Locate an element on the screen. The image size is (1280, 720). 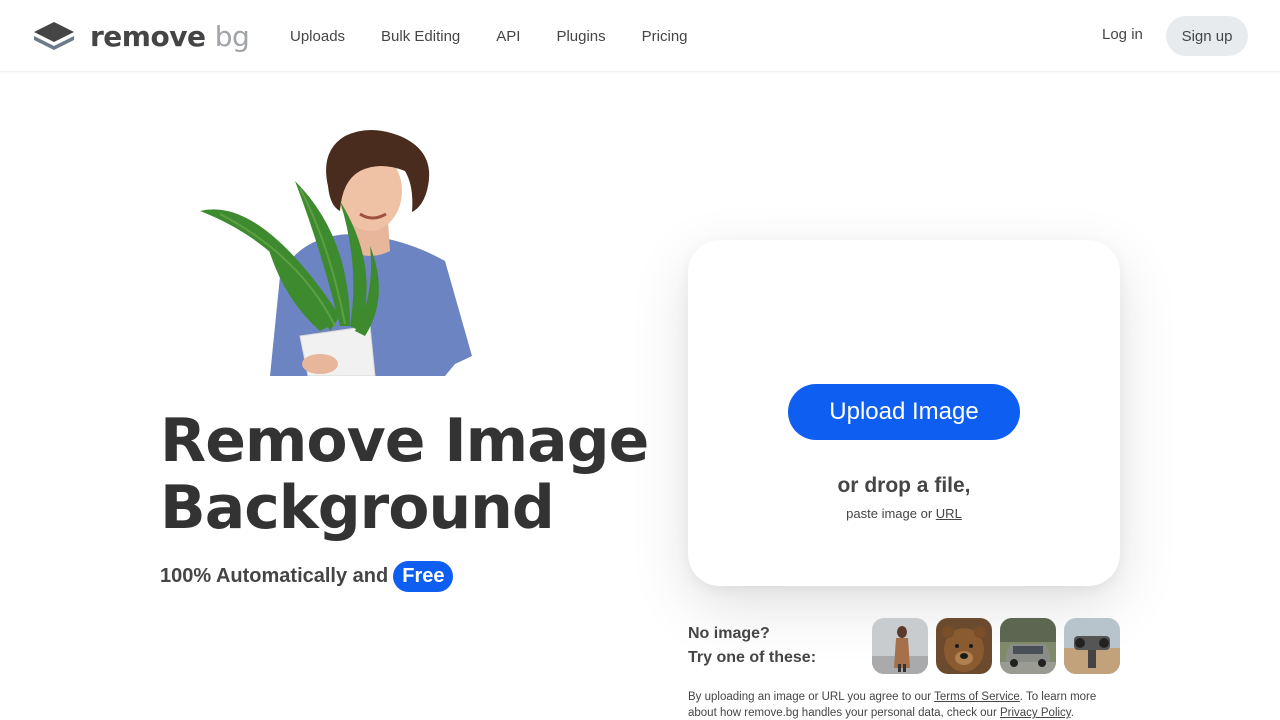
hero-subtitle: 100% Automatically and Free is located at coordinates (307, 576).